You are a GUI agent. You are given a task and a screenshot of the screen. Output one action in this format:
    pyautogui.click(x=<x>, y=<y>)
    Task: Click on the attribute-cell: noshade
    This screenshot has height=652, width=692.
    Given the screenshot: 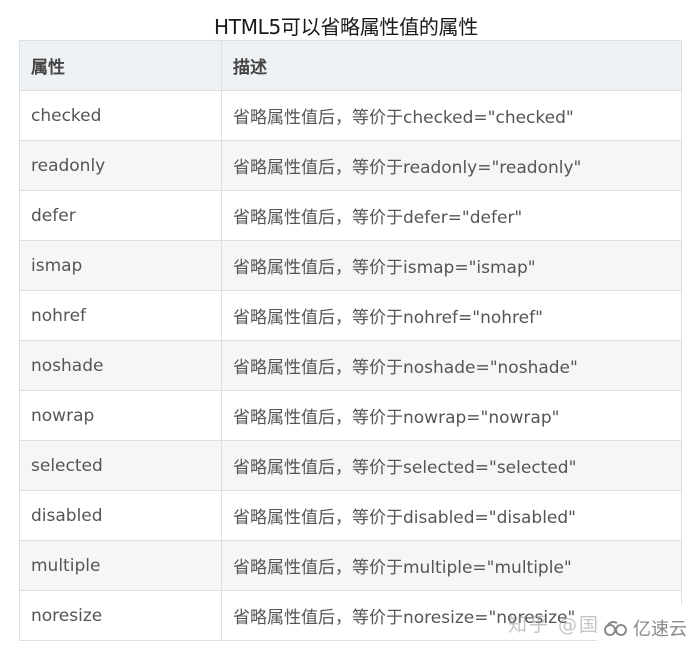 What is the action you would take?
    pyautogui.click(x=120, y=365)
    